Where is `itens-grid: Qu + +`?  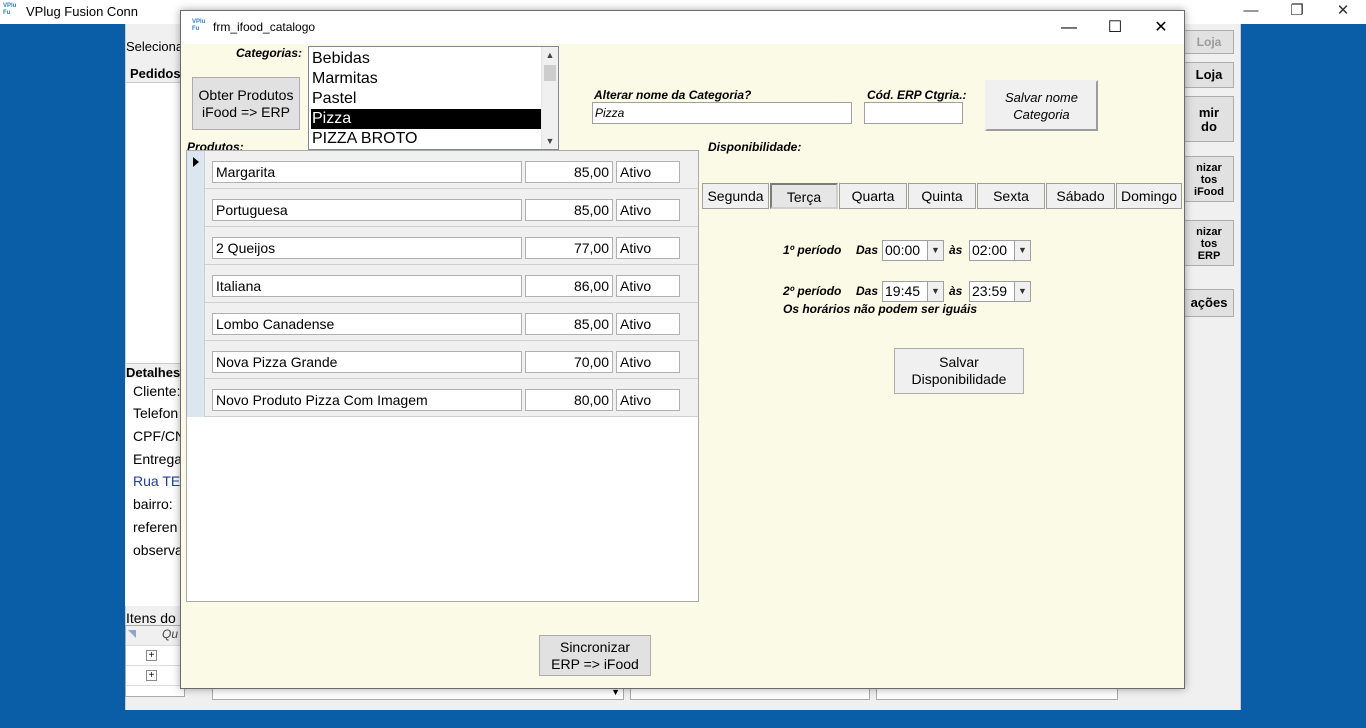
itens-grid: Qu + + is located at coordinates (155, 661).